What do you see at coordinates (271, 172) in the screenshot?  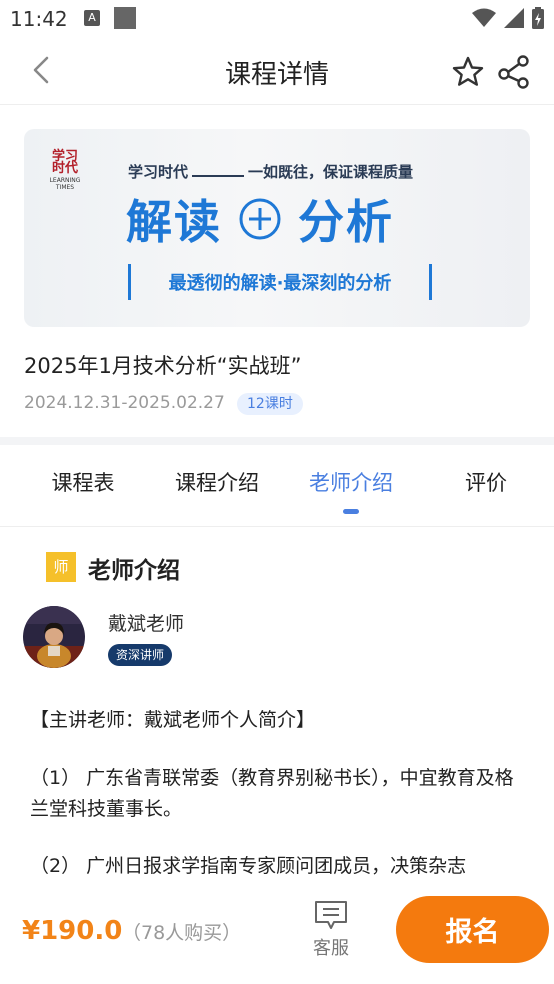 I see `banner-subtitle: 学习时代 一如既往，保证课程质量` at bounding box center [271, 172].